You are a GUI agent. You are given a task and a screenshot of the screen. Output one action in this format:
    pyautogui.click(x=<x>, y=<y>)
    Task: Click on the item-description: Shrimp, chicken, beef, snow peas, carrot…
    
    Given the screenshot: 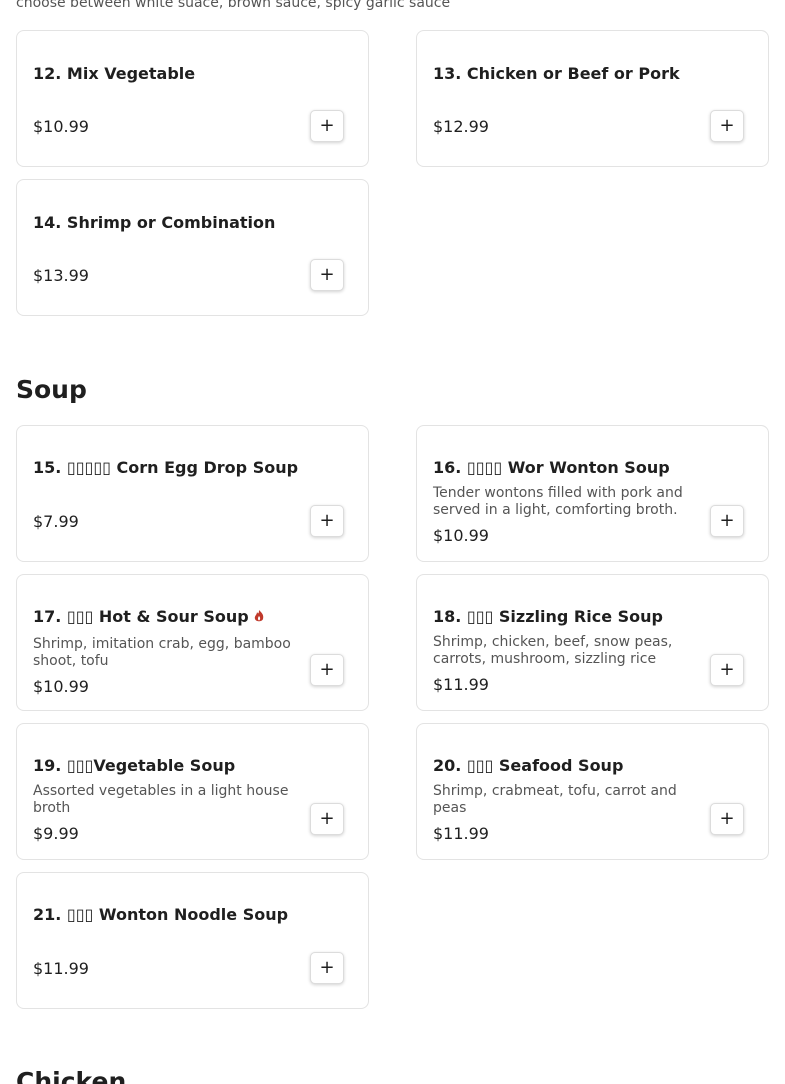 What is the action you would take?
    pyautogui.click(x=553, y=650)
    